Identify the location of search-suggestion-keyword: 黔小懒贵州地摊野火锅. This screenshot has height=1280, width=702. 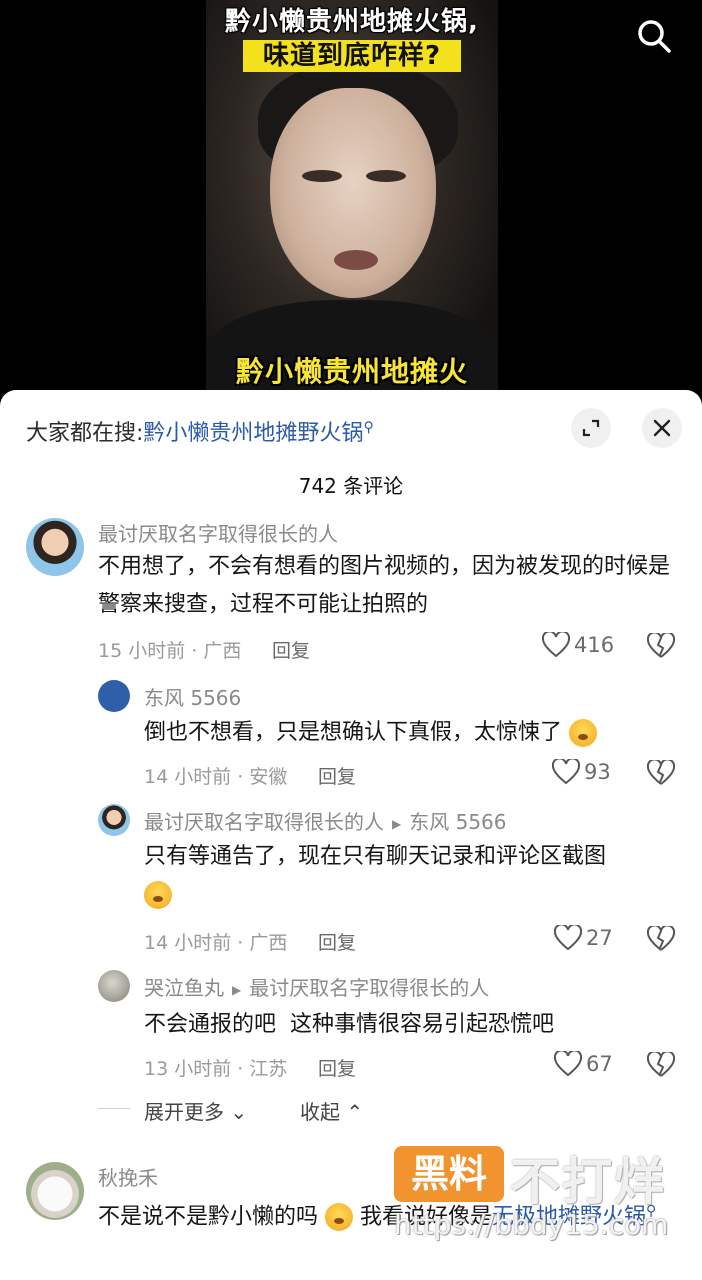
(253, 433).